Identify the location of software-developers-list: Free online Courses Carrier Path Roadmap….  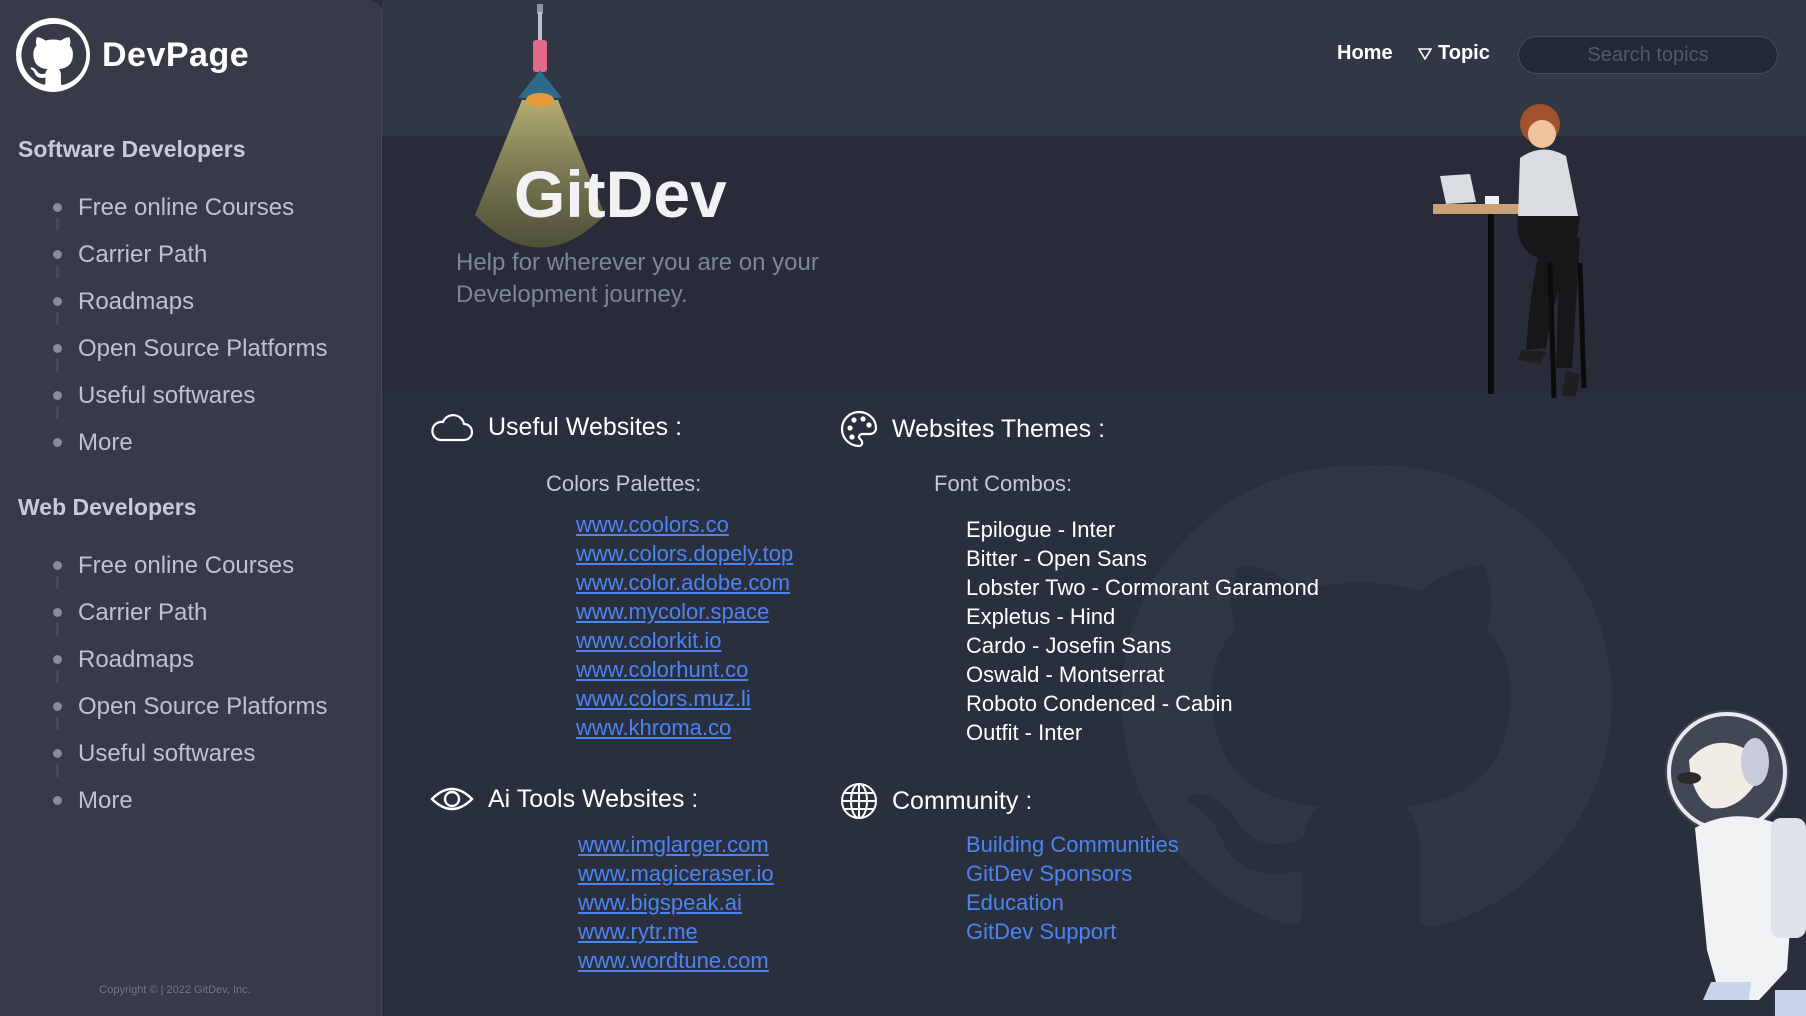
(163, 325).